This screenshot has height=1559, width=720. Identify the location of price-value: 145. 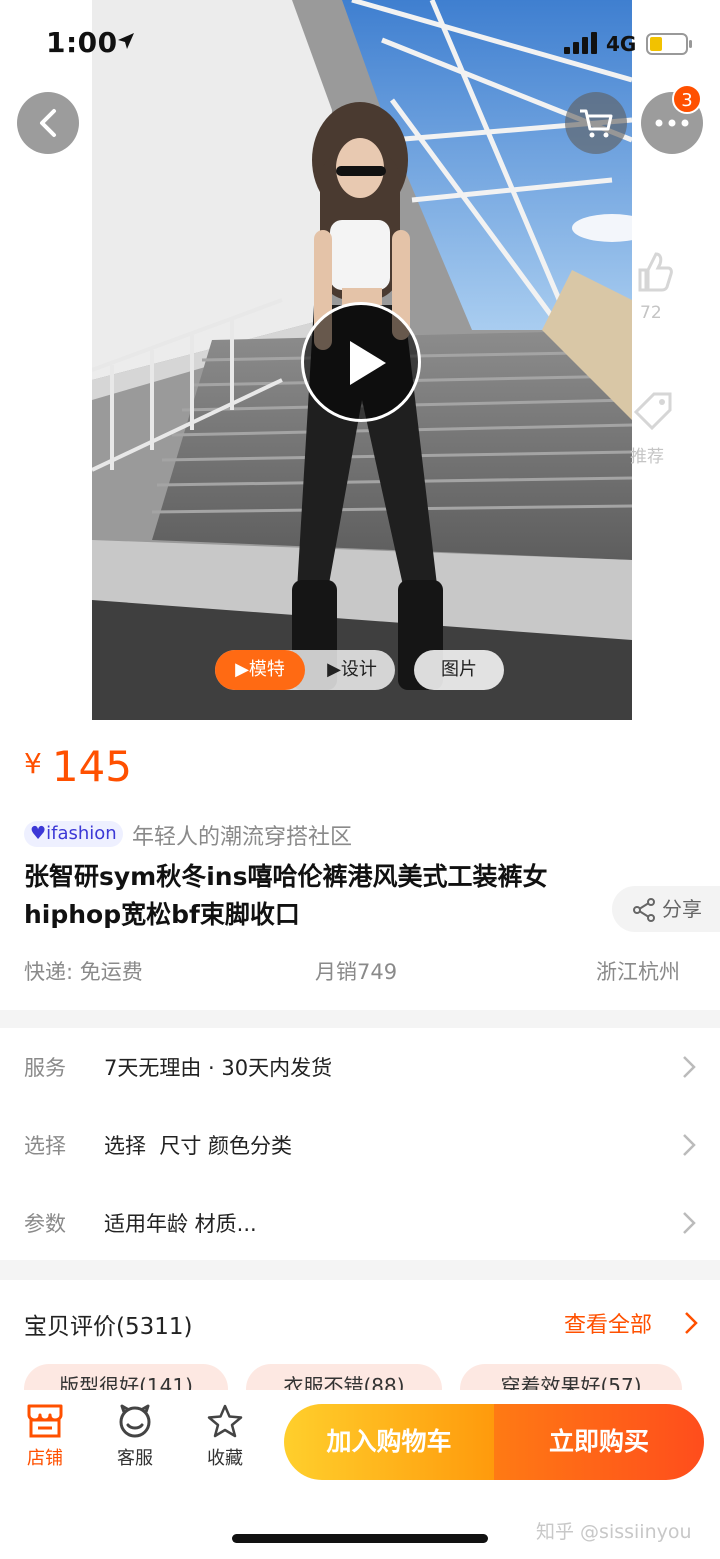
(91, 766).